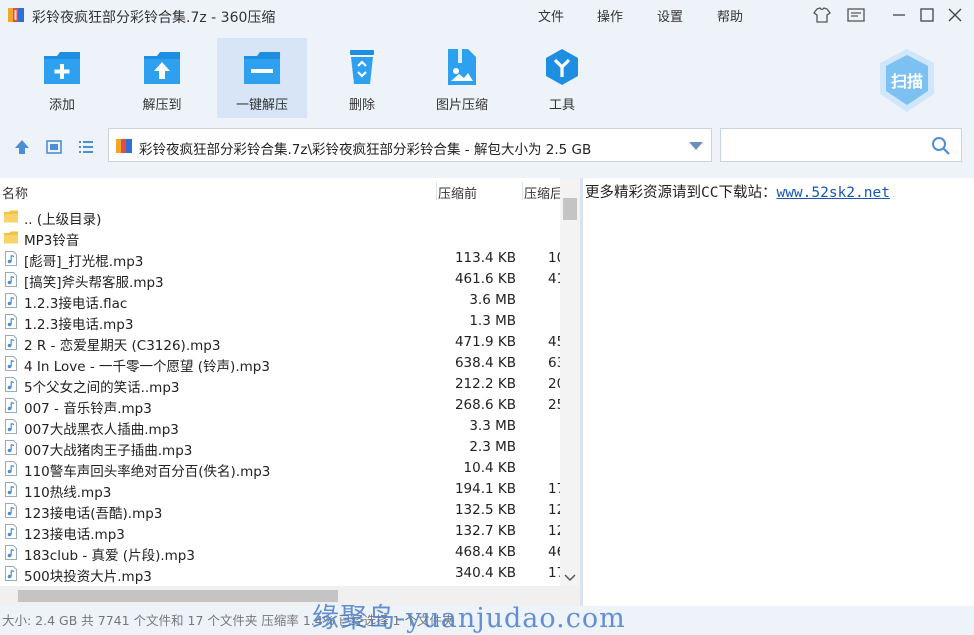  Describe the element at coordinates (280, 217) in the screenshot. I see `table-row: .. (上级目录)` at that location.